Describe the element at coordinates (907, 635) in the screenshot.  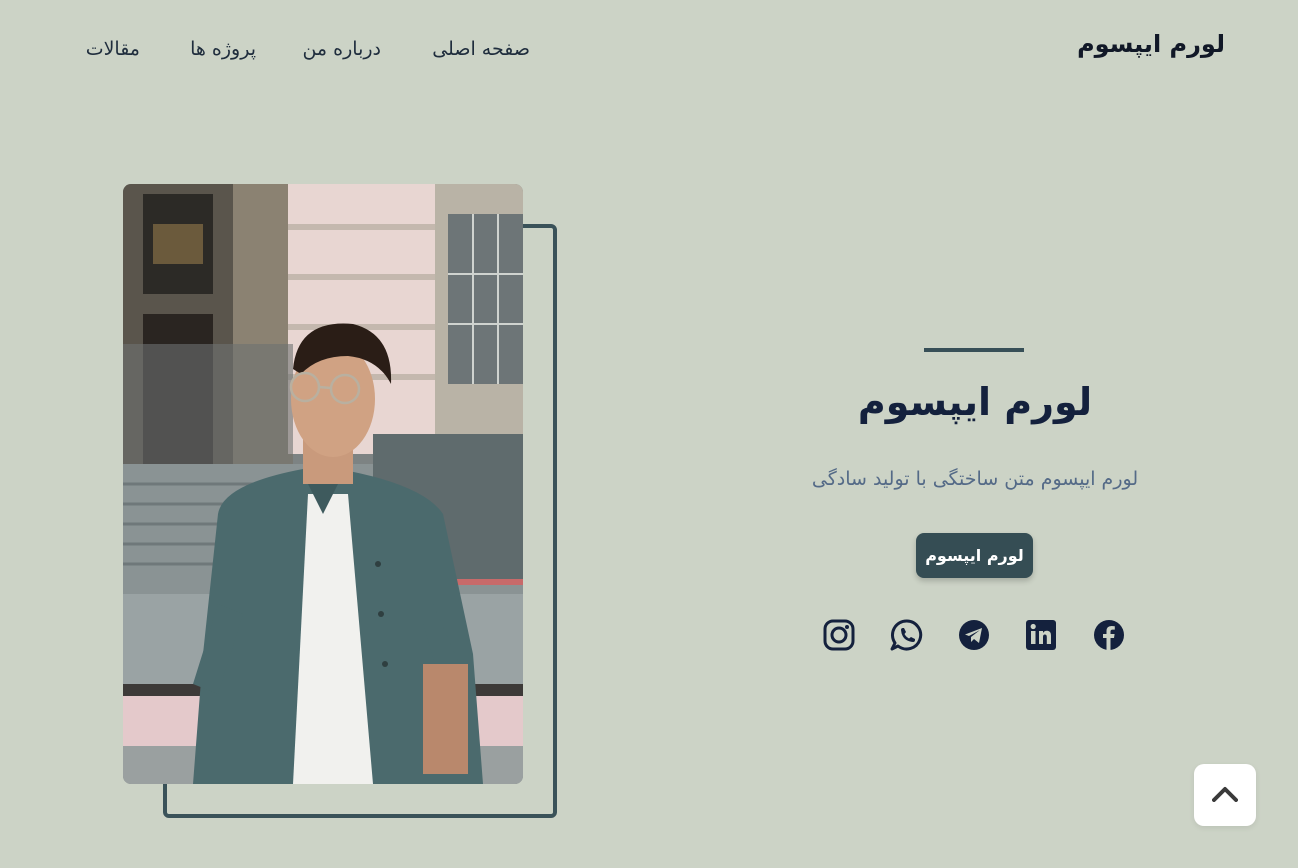
I see `whatsapp-icon` at that location.